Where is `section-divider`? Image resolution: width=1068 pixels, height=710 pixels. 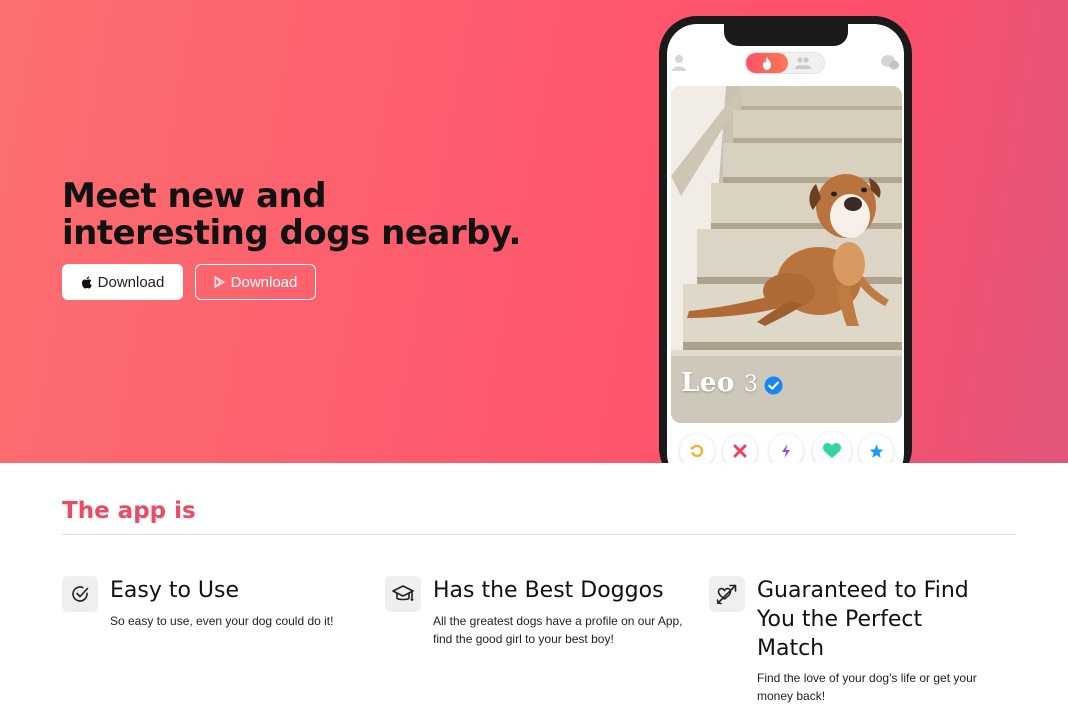
section-divider is located at coordinates (539, 534).